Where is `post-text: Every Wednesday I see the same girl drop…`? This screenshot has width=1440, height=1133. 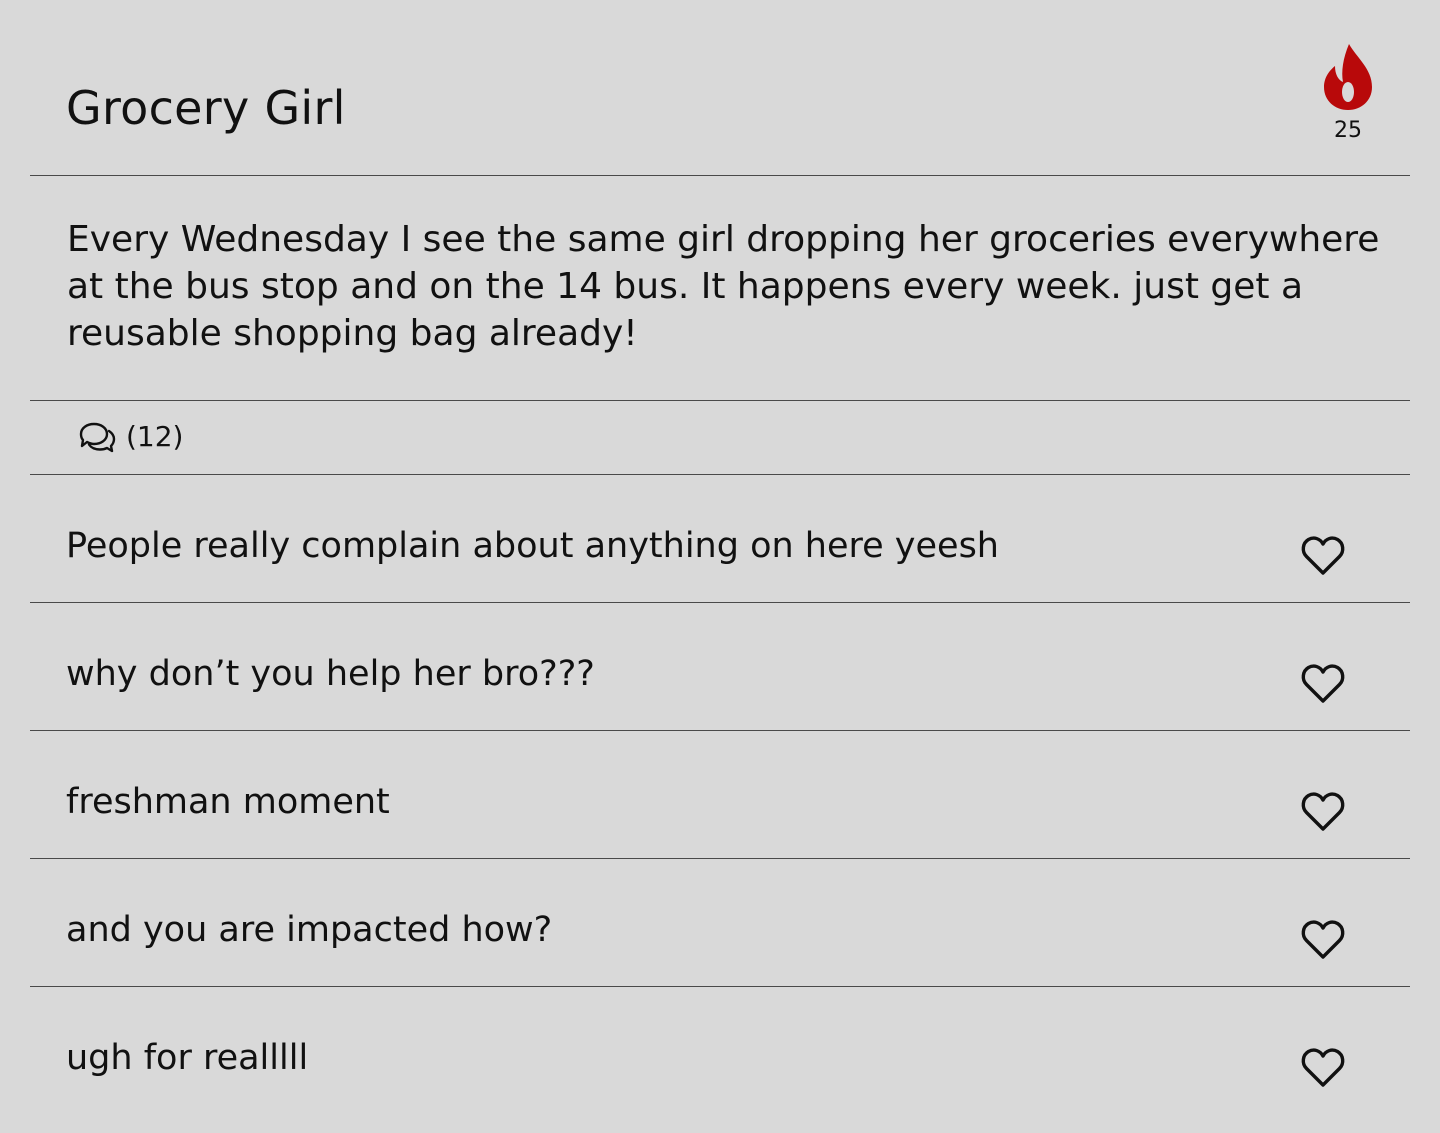 post-text: Every Wednesday I see the same girl drop… is located at coordinates (723, 286).